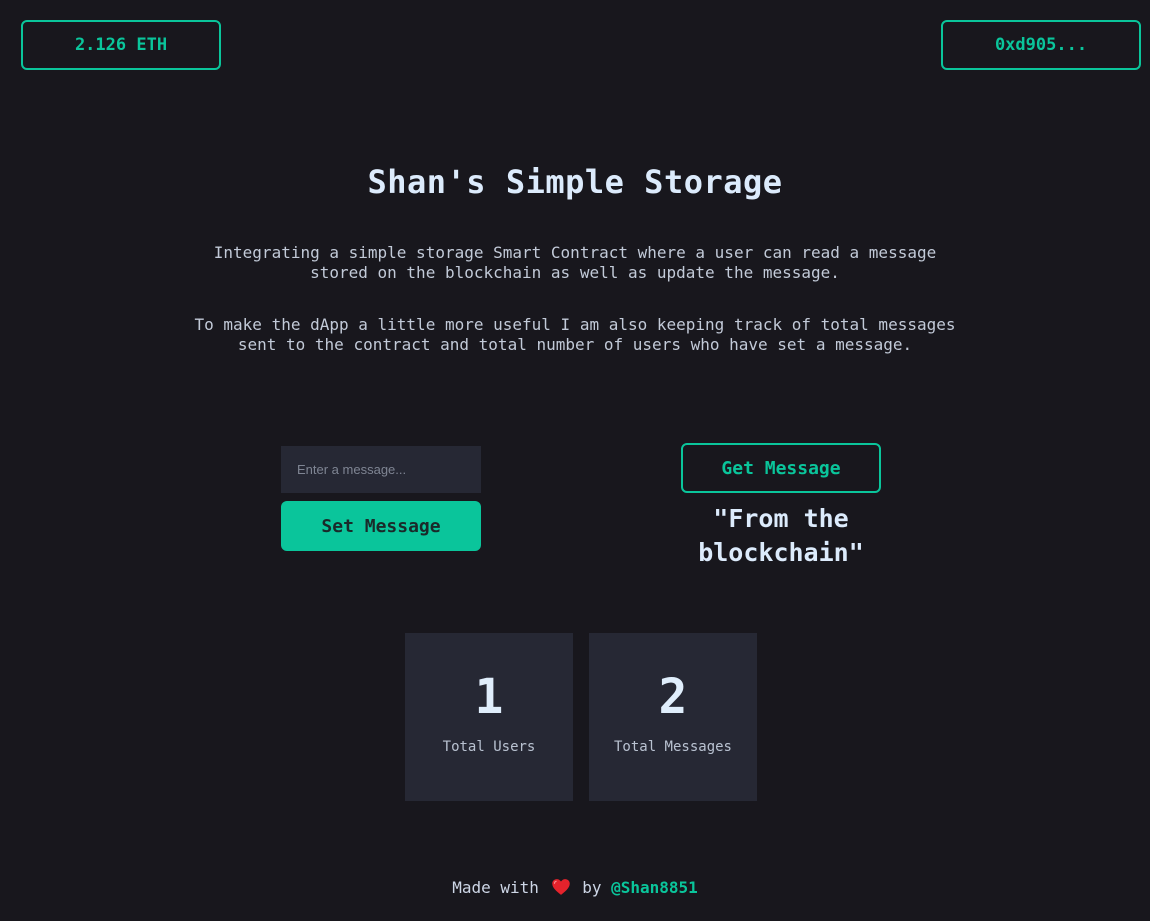 Image resolution: width=1150 pixels, height=921 pixels. I want to click on footer-by: by, so click(592, 887).